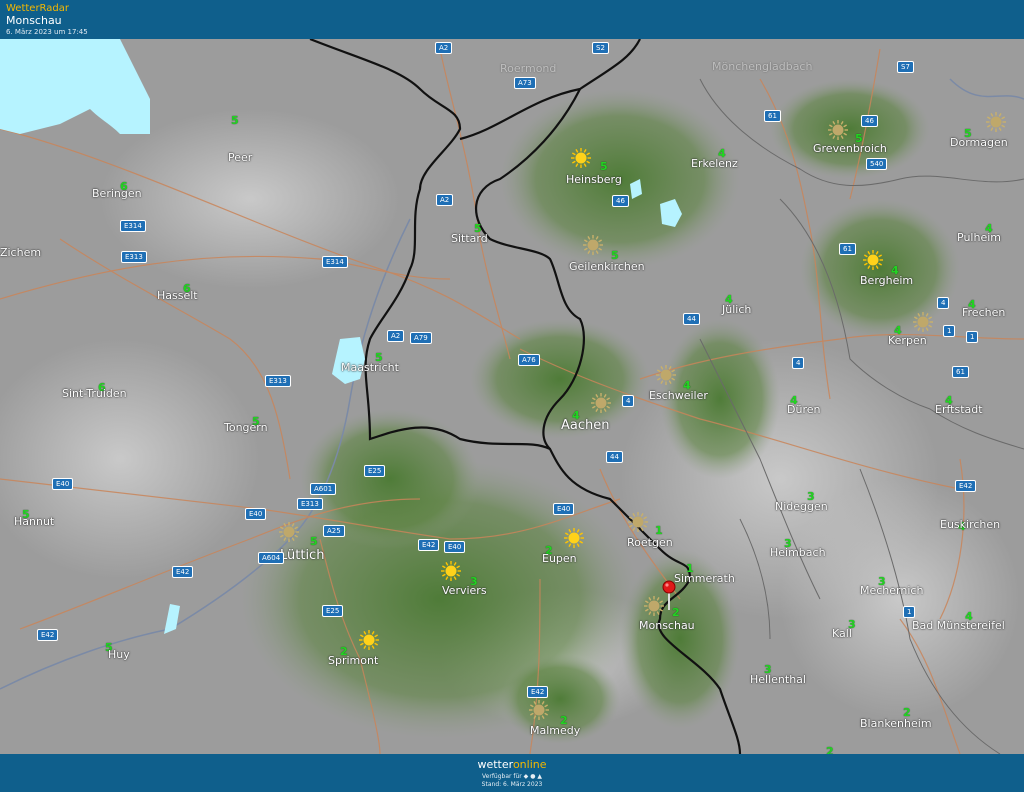 The height and width of the screenshot is (792, 1024). Describe the element at coordinates (896, 723) in the screenshot. I see `city-label: Blankenheim` at that location.